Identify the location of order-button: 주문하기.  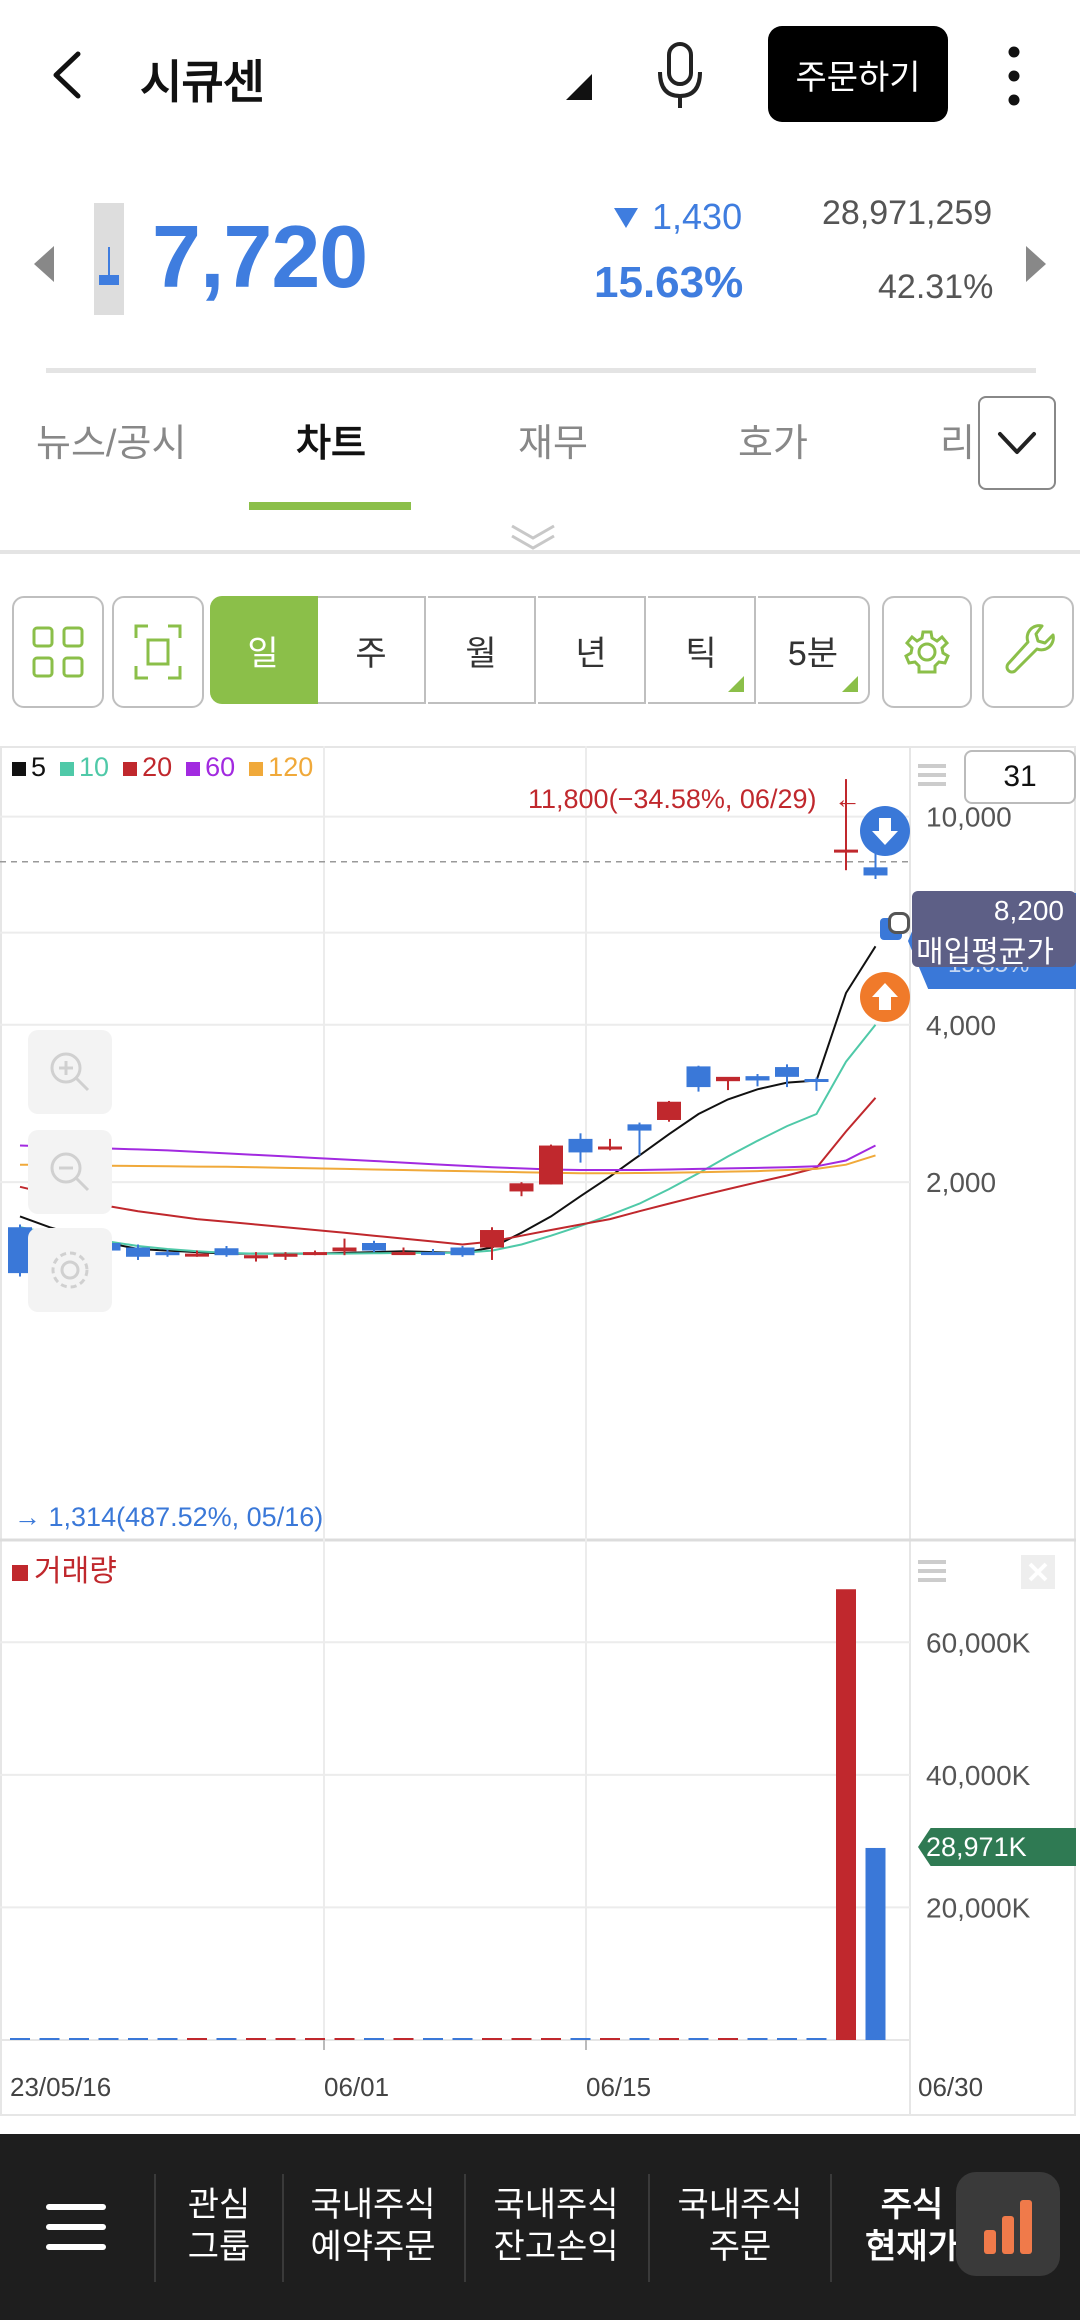
(858, 74).